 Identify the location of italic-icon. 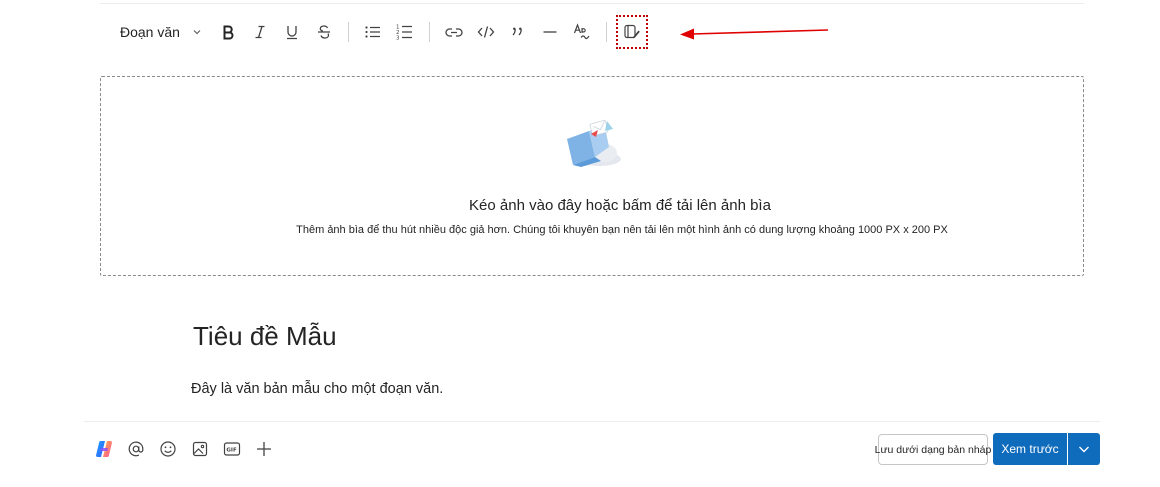
(260, 32).